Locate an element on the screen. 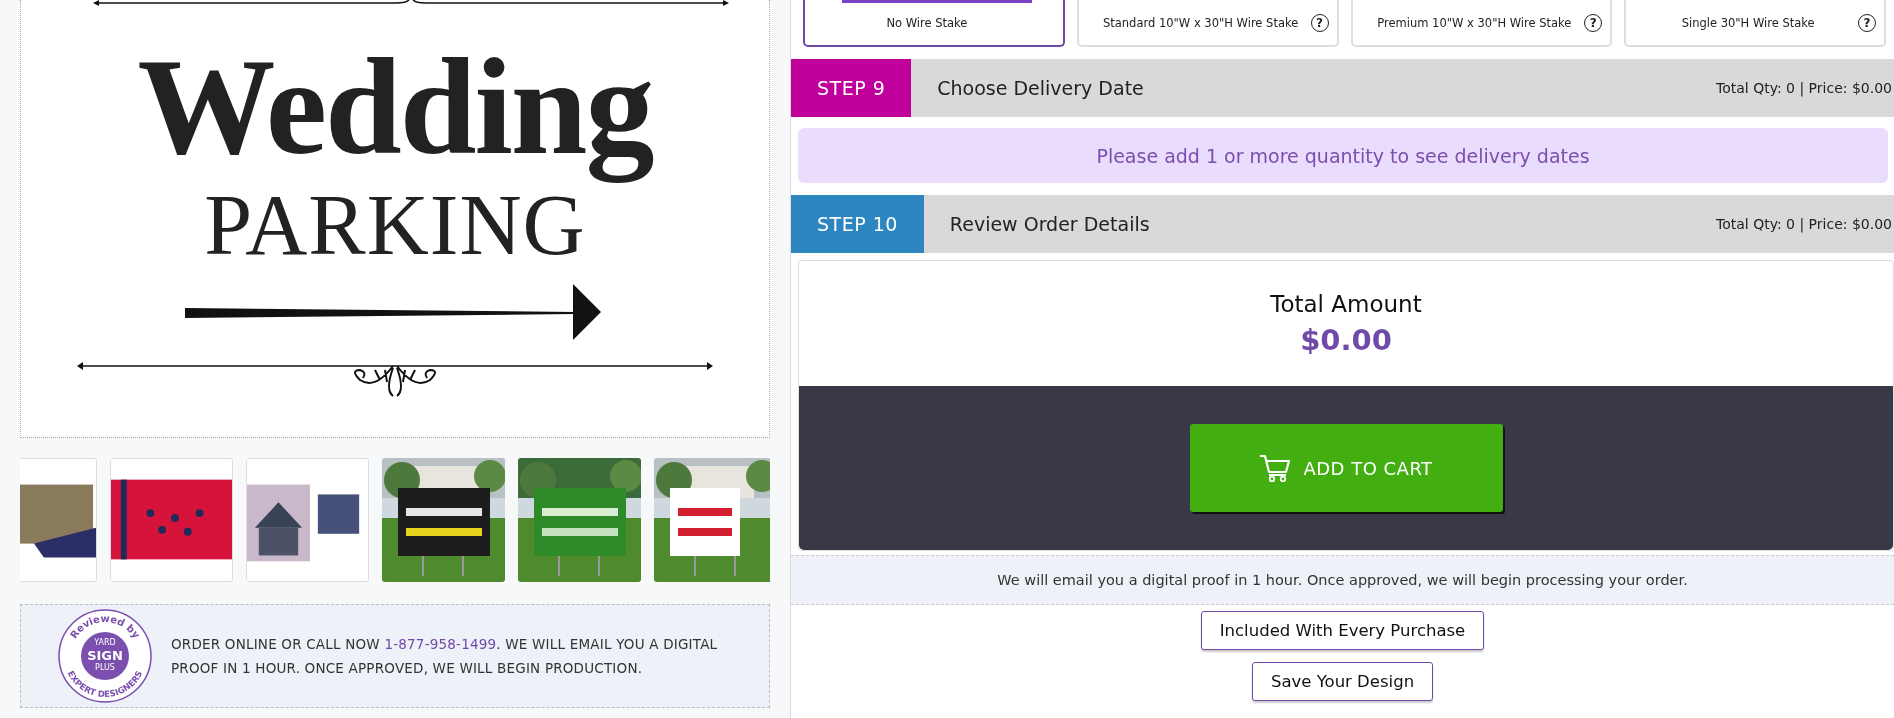  badge-text: PLUS is located at coordinates (105, 667).